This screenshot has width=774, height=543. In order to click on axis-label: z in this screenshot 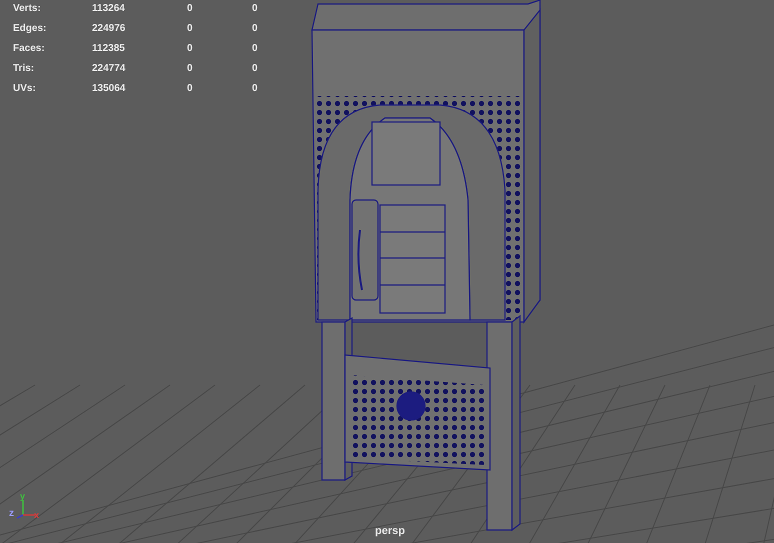, I will do `click(11, 513)`.